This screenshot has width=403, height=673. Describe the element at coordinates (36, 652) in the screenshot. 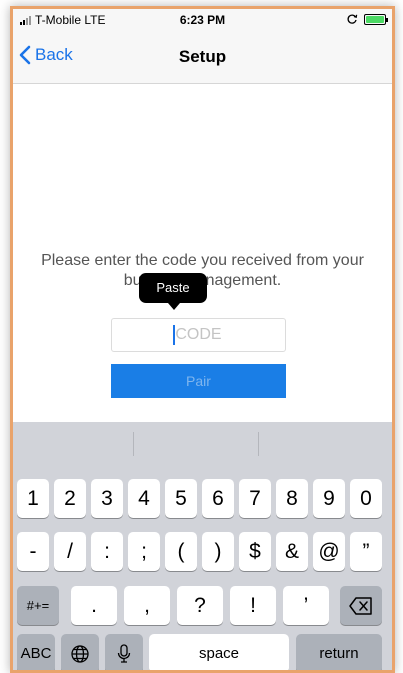

I see `key-abc: ABC` at that location.